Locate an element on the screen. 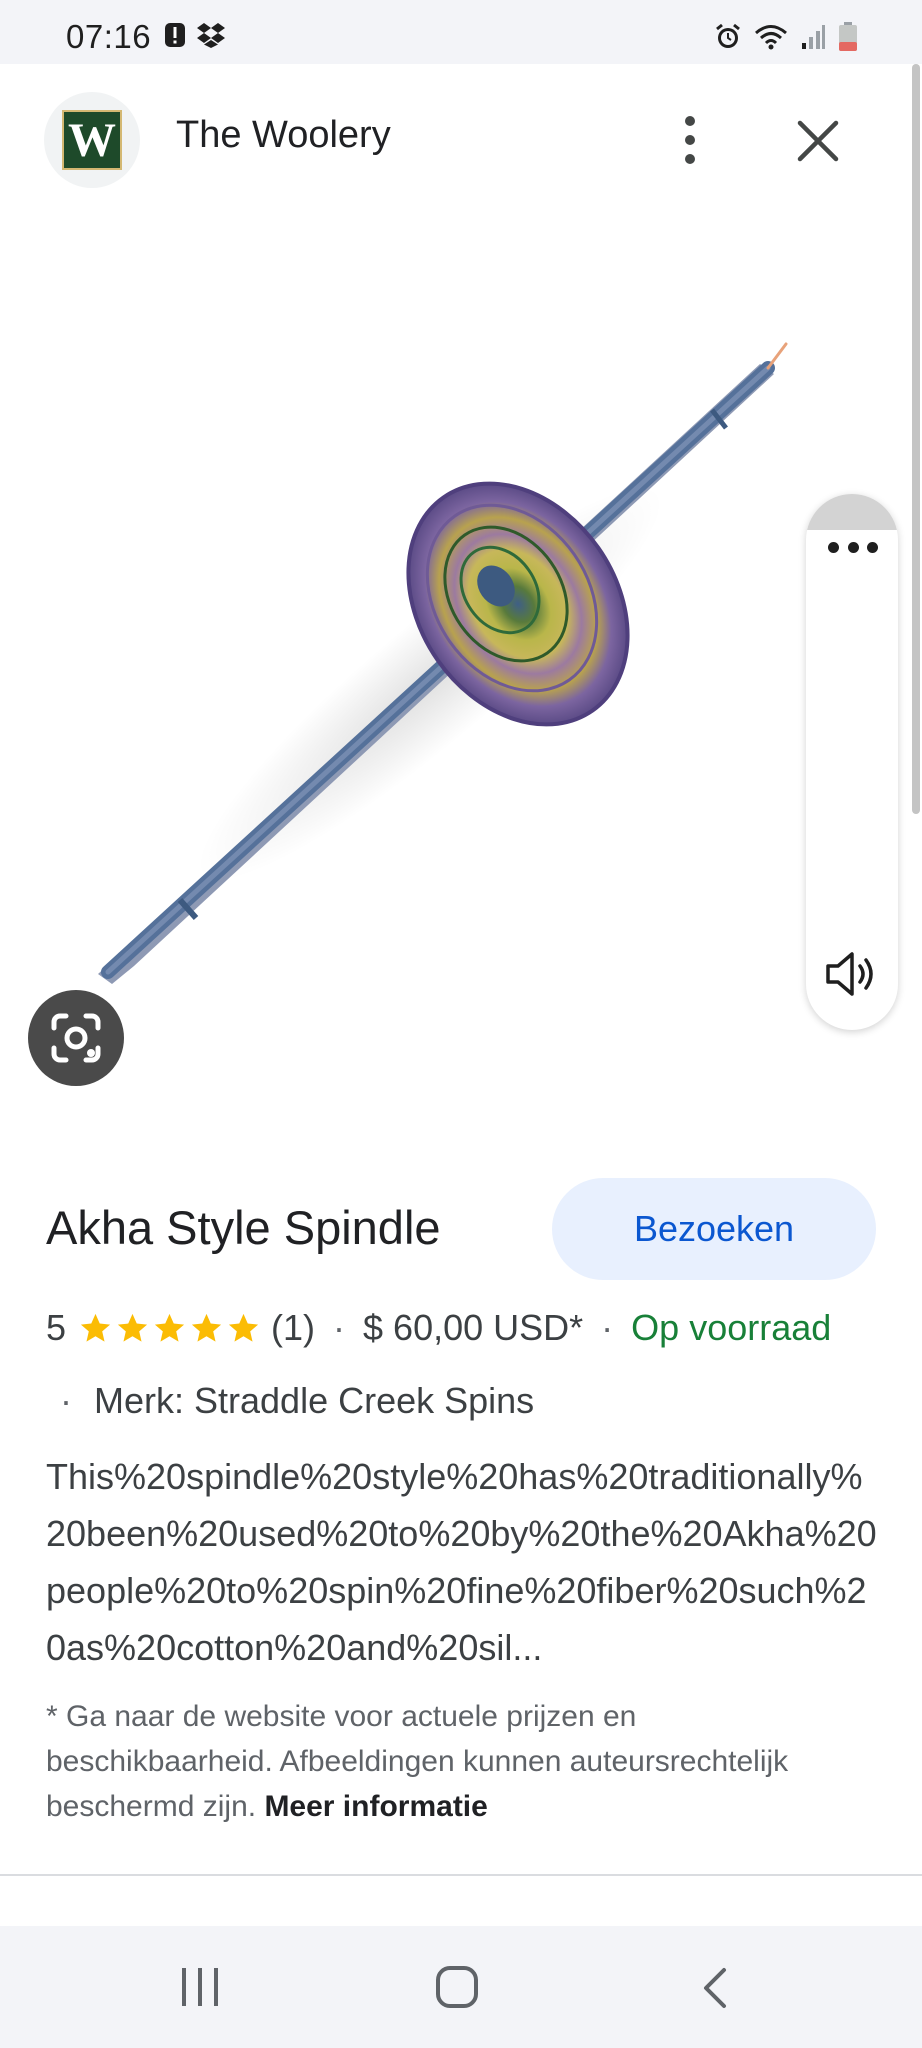 The width and height of the screenshot is (922, 2048). product-info-row: 5 (1) · $ 60,00 USD* · Op voorraad is located at coordinates (438, 1328).